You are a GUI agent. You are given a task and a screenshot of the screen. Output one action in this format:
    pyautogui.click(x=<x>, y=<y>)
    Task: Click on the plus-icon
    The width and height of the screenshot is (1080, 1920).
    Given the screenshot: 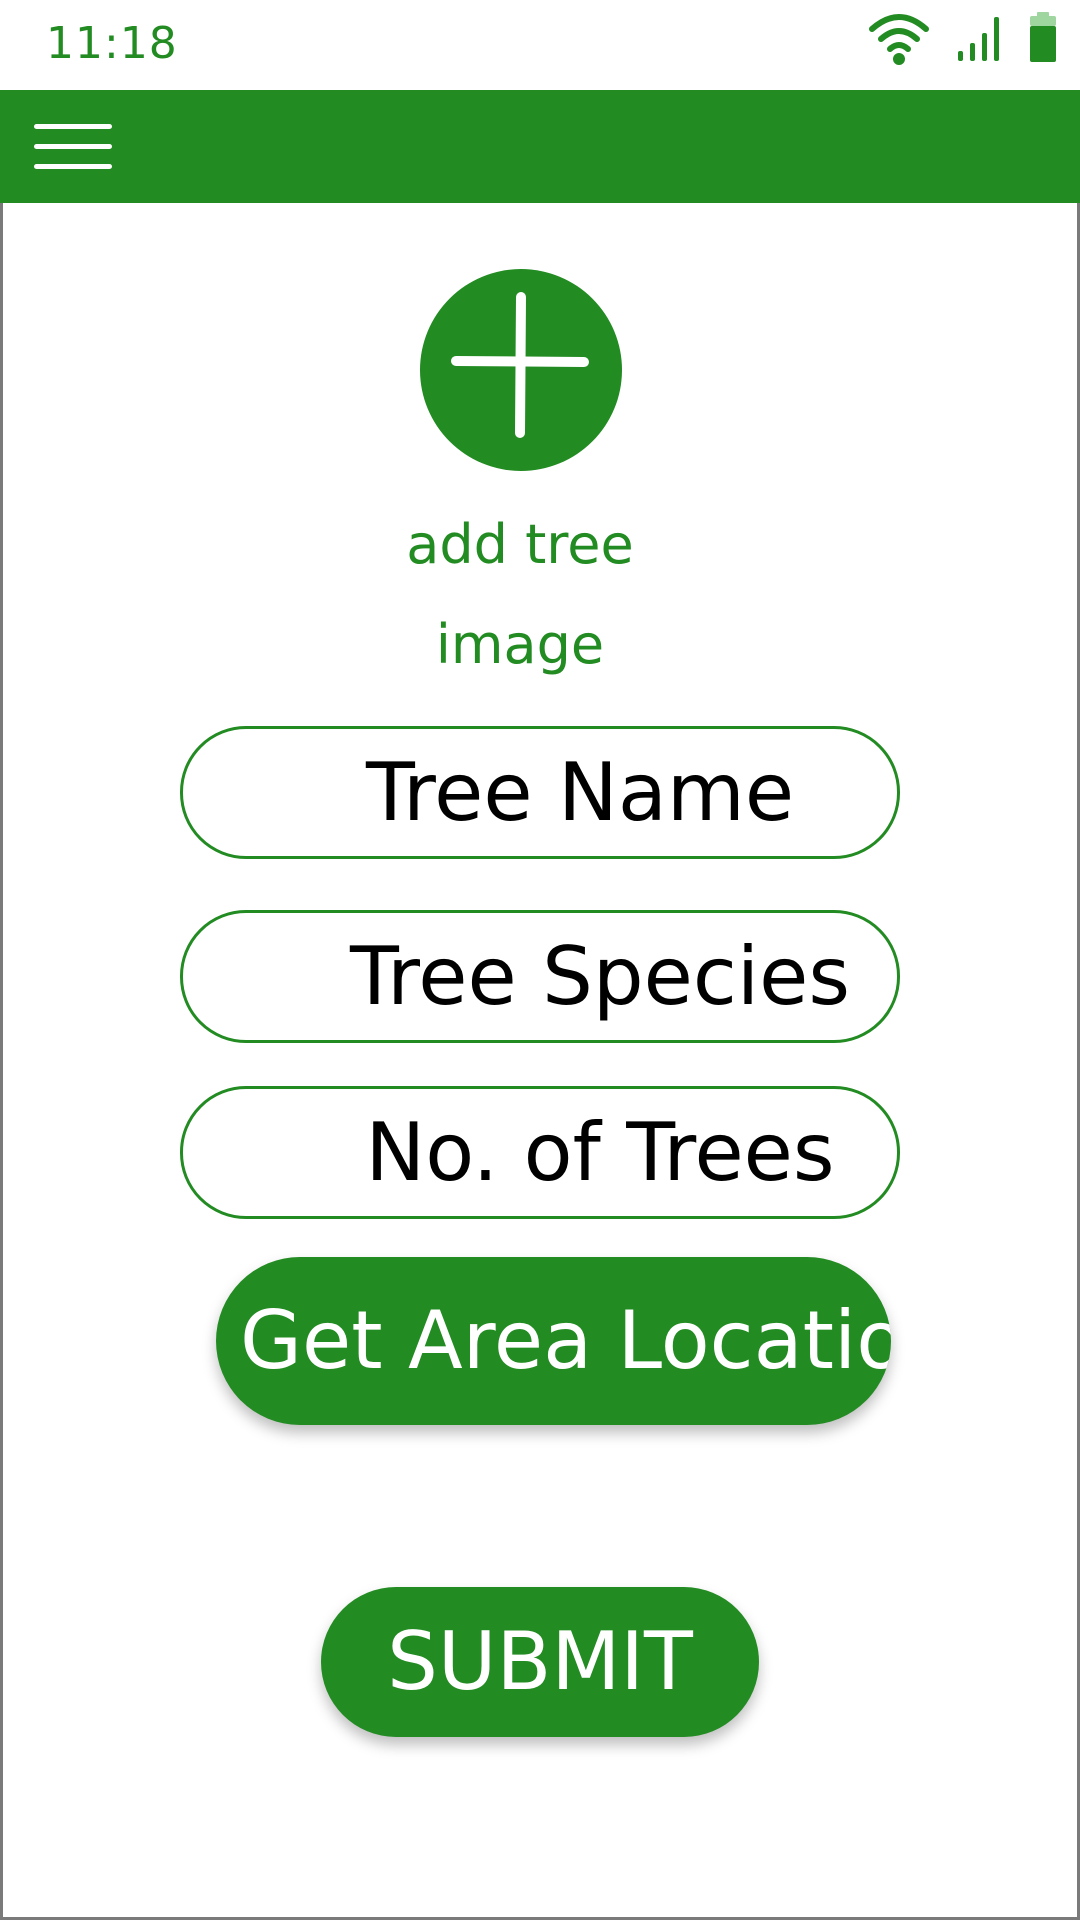 What is the action you would take?
    pyautogui.click(x=521, y=370)
    